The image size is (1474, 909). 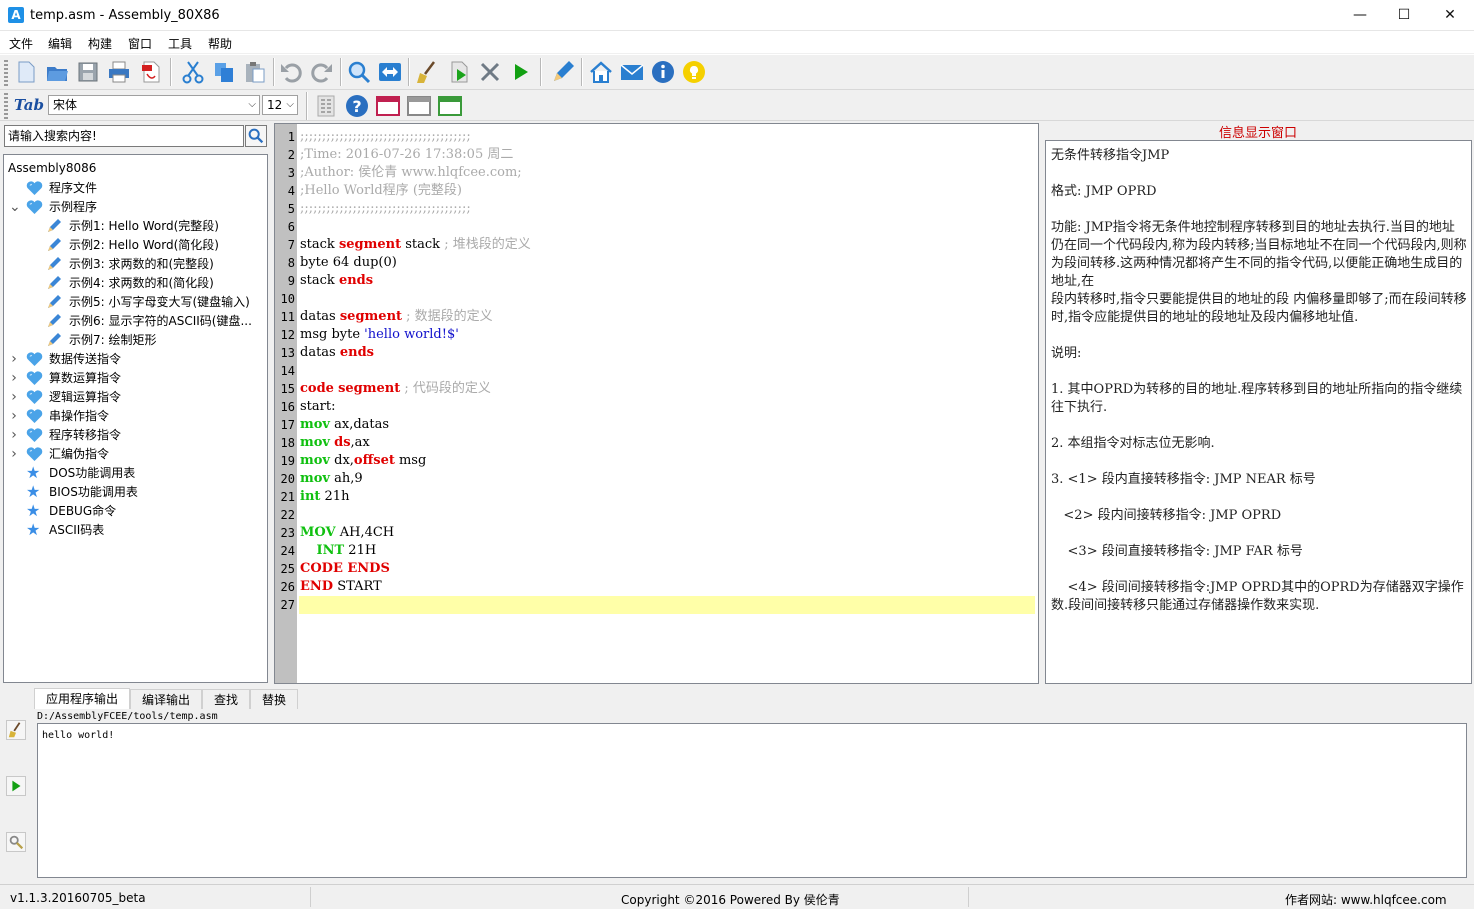 I want to click on pdf-icon, so click(x=151, y=72).